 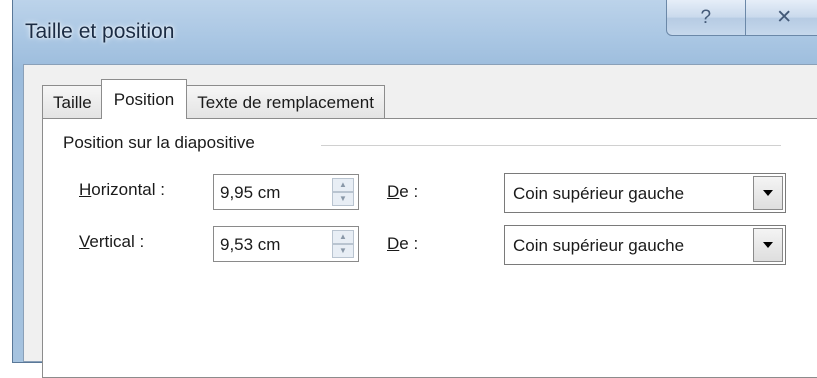 I want to click on tab-texte-de-remplacement: Texte de remplacement, so click(x=285, y=102).